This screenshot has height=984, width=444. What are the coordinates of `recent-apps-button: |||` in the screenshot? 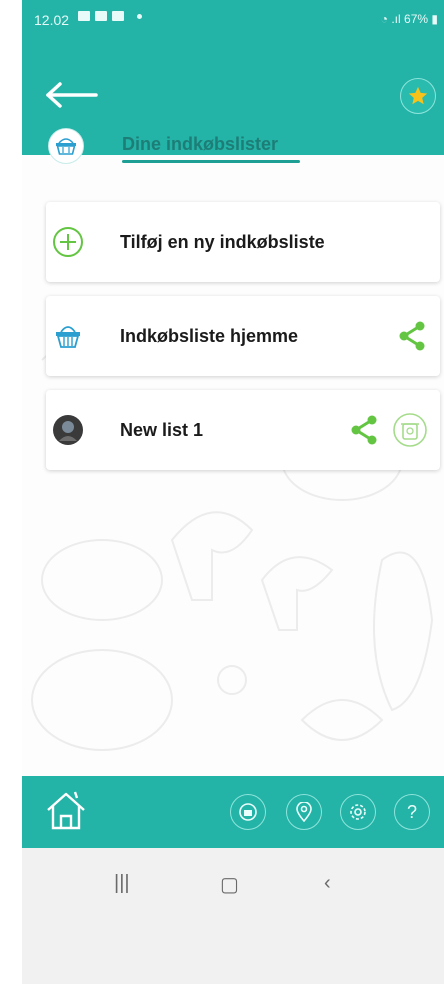 It's located at (122, 883).